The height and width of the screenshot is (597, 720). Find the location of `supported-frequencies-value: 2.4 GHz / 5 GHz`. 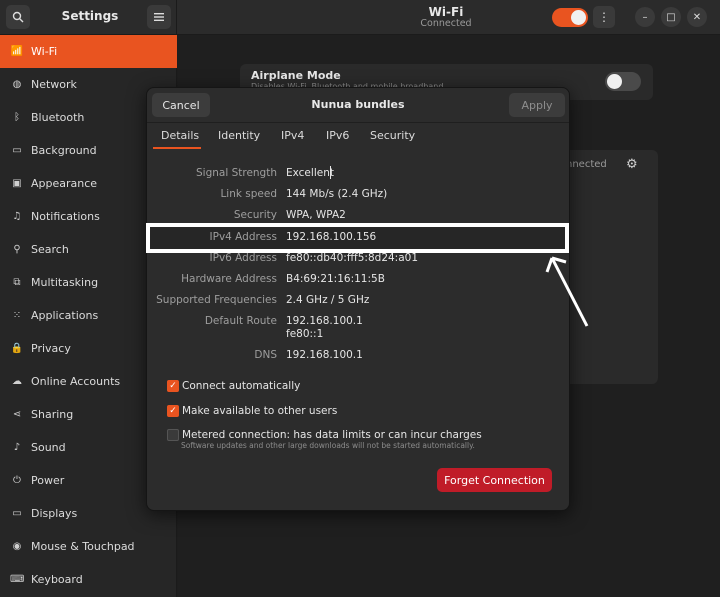

supported-frequencies-value: 2.4 GHz / 5 GHz is located at coordinates (328, 300).